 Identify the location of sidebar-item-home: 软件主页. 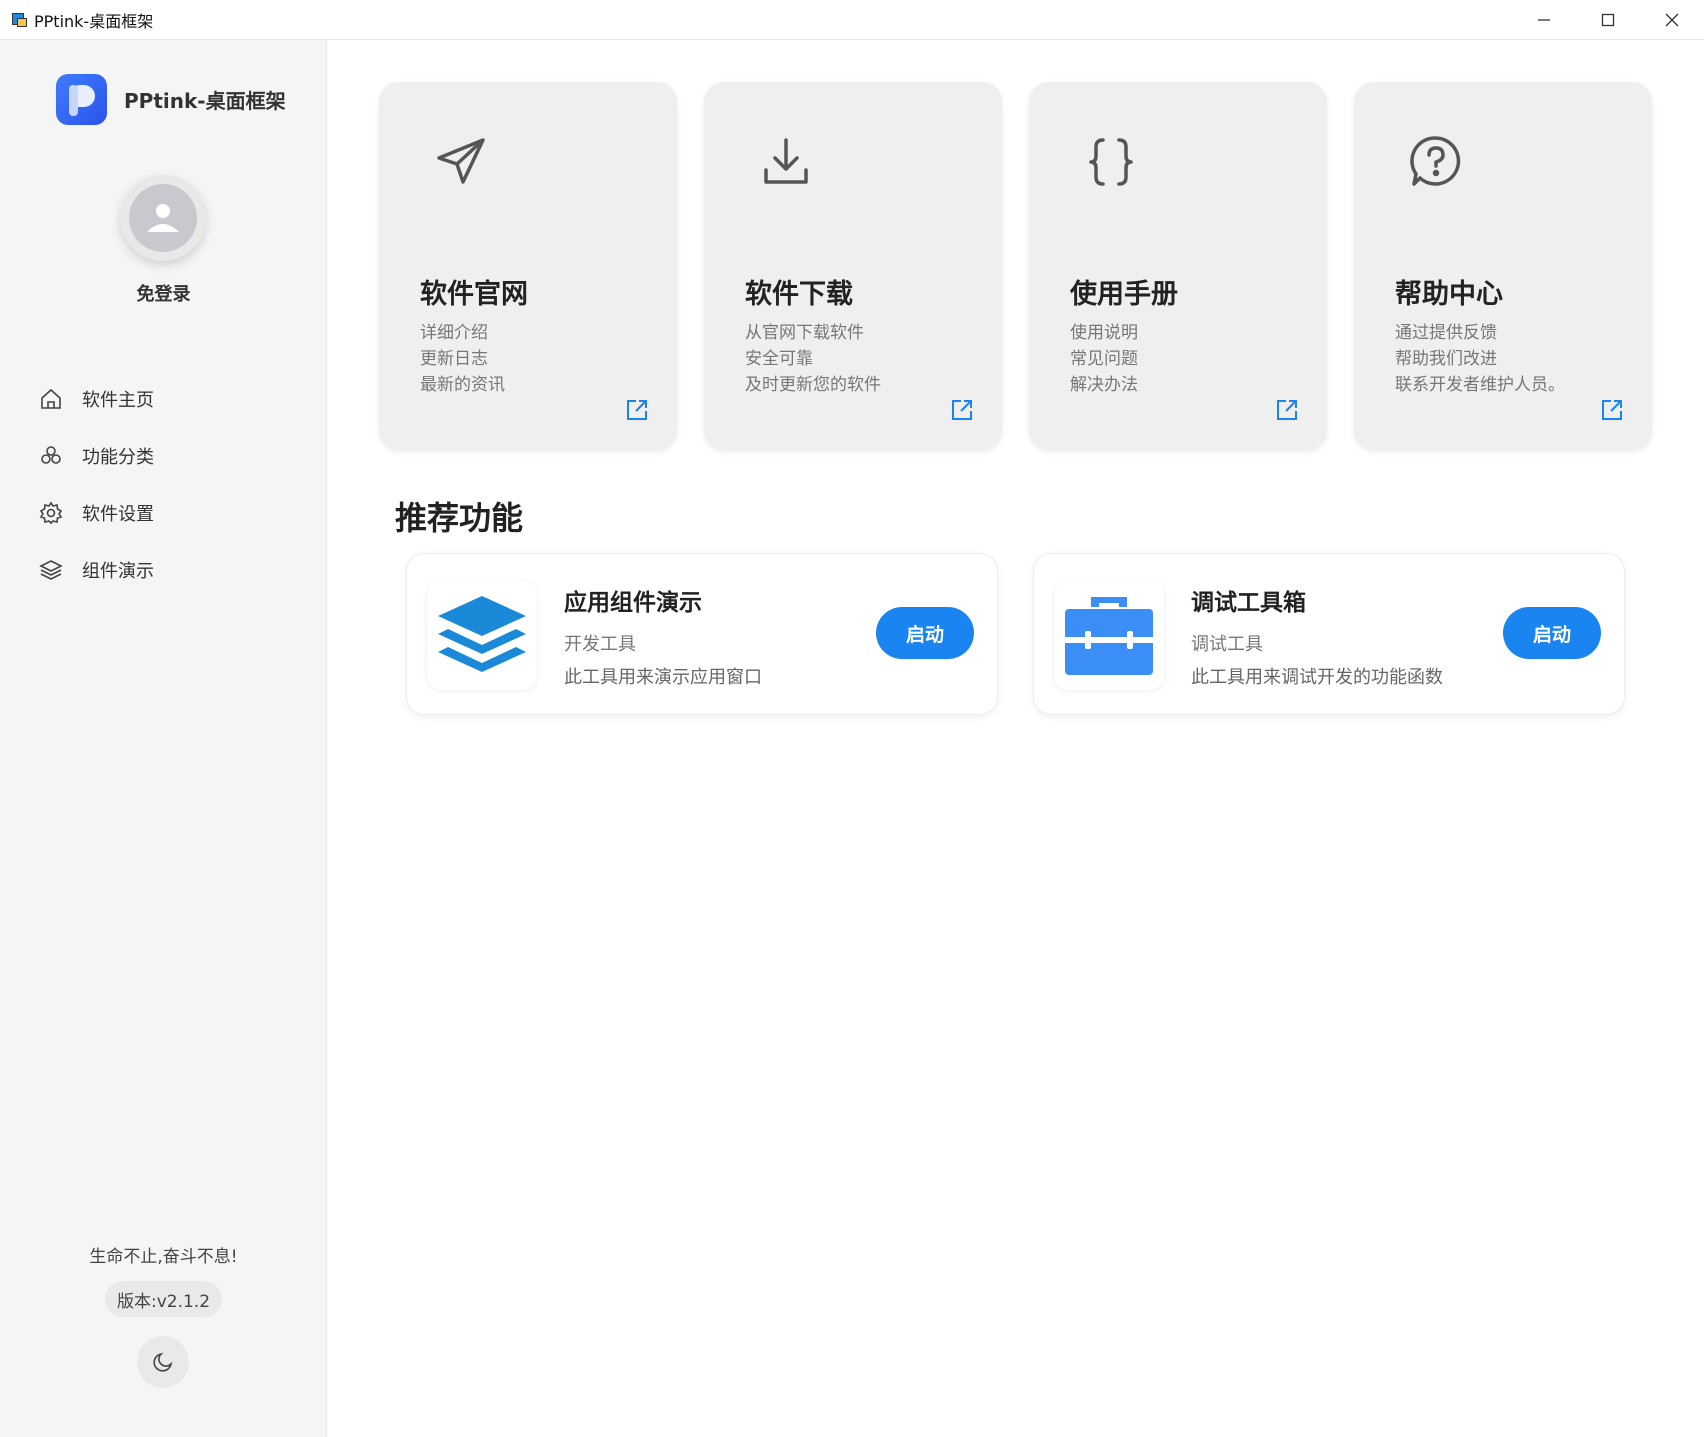
(96, 398).